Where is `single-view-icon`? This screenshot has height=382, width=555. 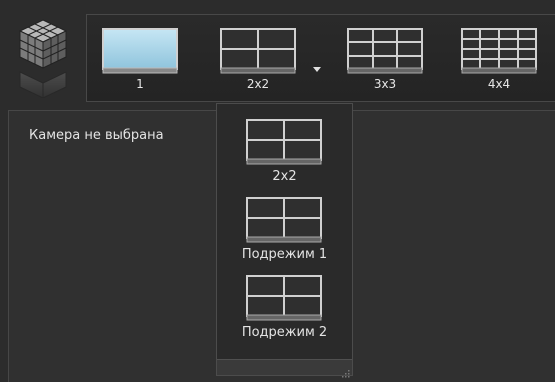
single-view-icon is located at coordinates (140, 53).